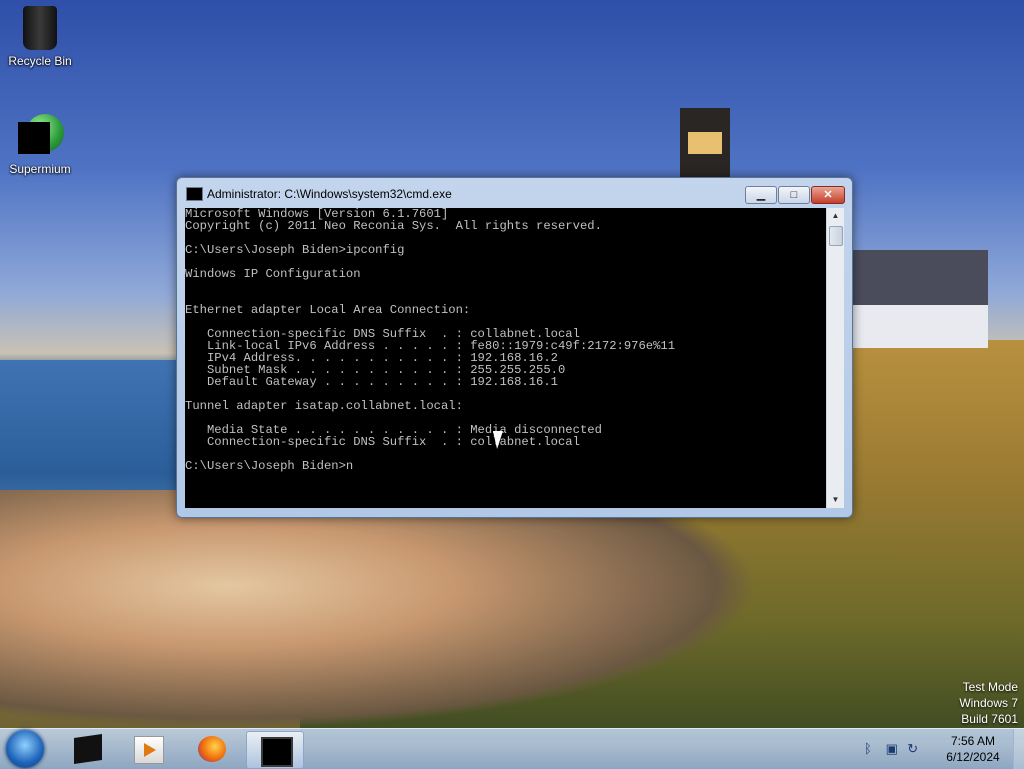 This screenshot has width=1024, height=769. Describe the element at coordinates (990, 687) in the screenshot. I see `watermark-line: Test Mode` at that location.